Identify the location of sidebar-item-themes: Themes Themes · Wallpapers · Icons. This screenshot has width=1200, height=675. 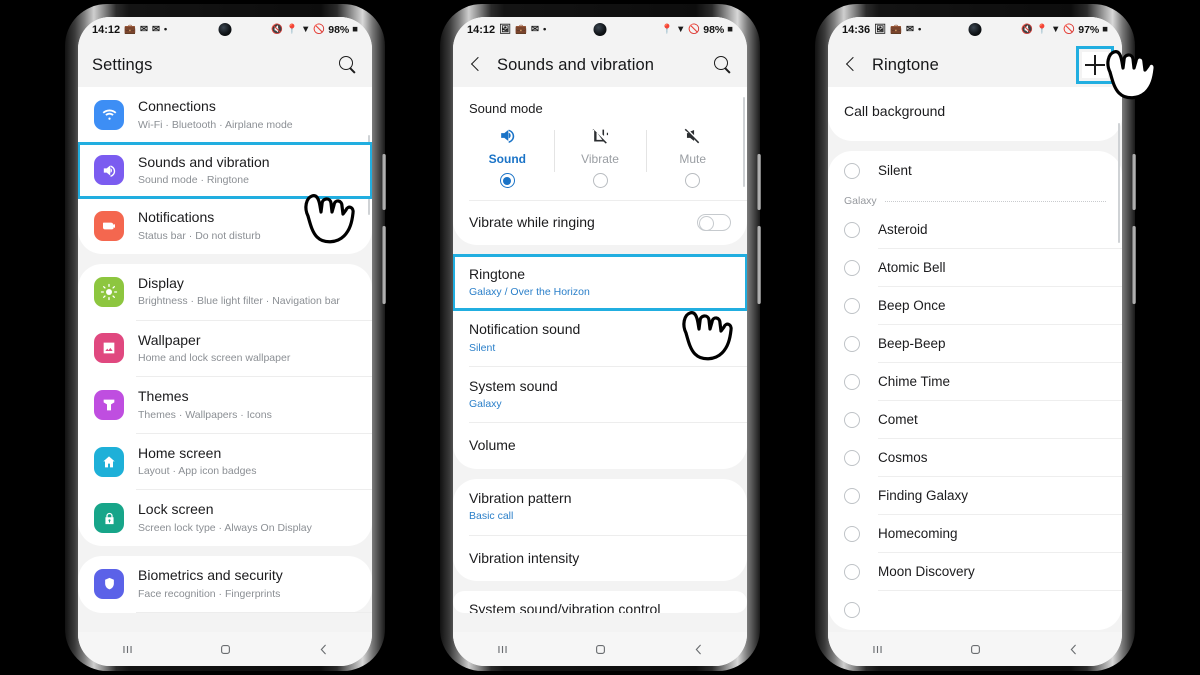
(225, 405).